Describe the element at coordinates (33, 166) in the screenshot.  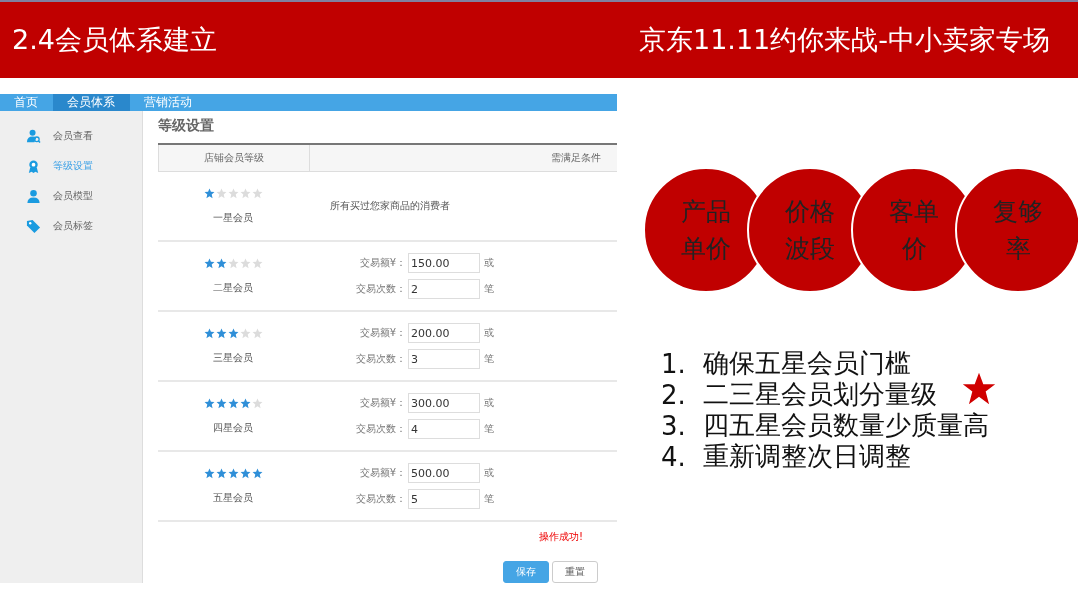
I see `ribbon-icon` at that location.